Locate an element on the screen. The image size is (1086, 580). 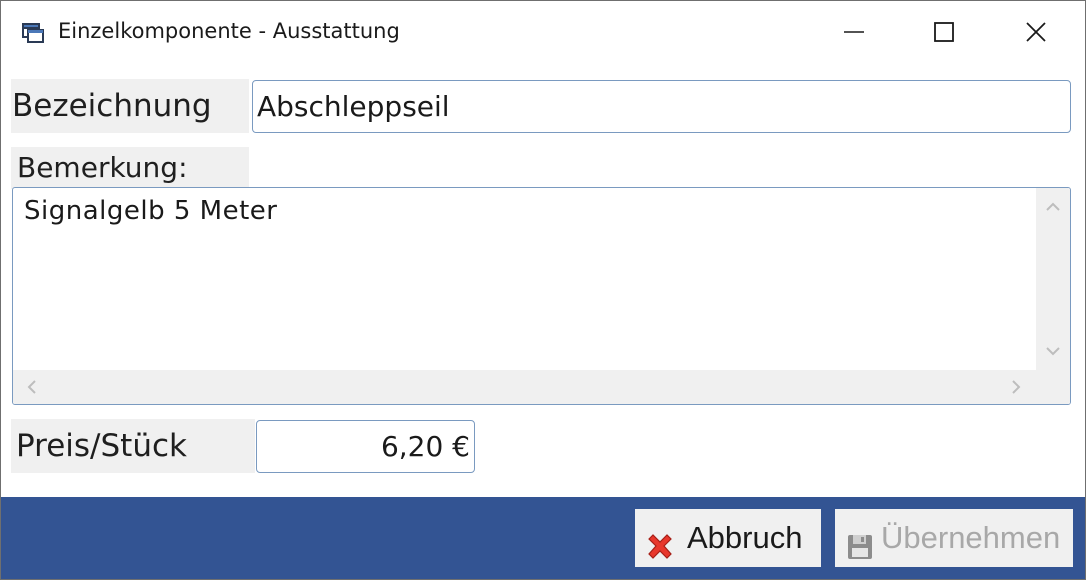
abbruch-button: Abbruch is located at coordinates (728, 538).